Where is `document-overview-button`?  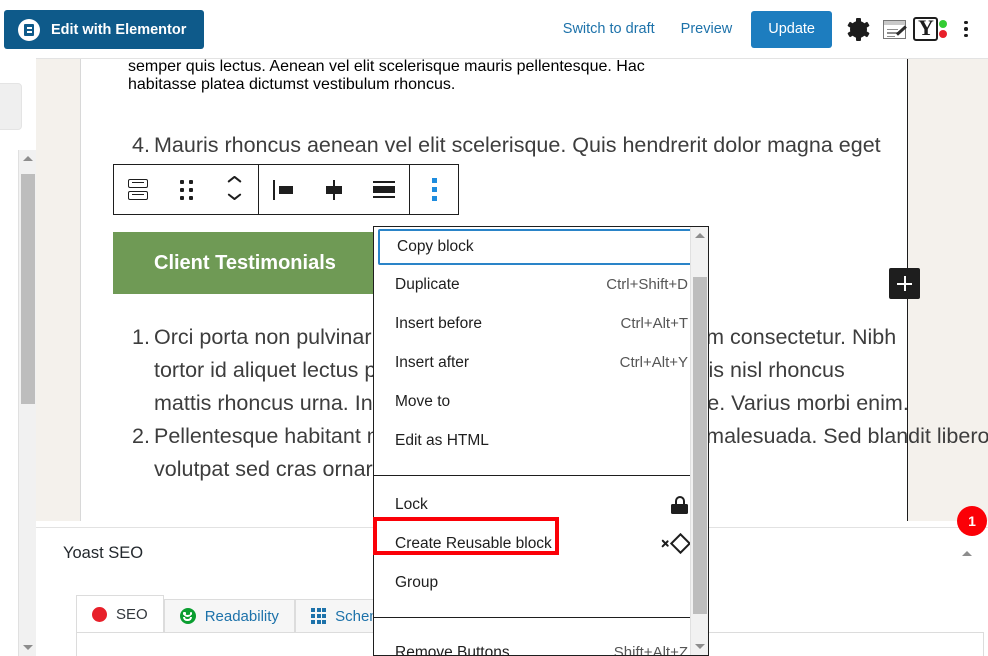
document-overview-button is located at coordinates (894, 29).